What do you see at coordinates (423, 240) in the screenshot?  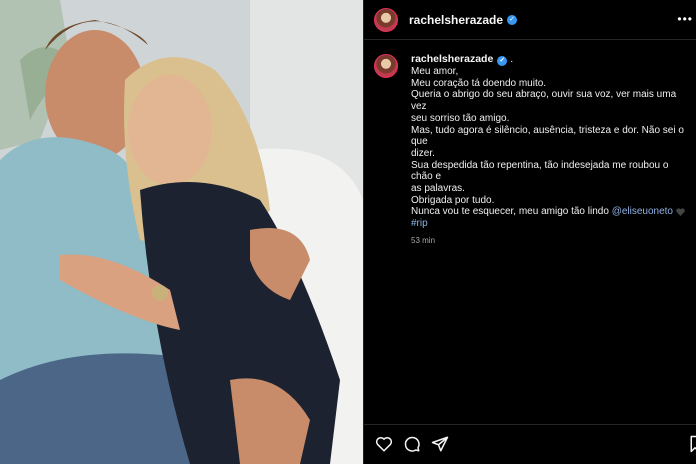 I see `post-timestamp: 53 min` at bounding box center [423, 240].